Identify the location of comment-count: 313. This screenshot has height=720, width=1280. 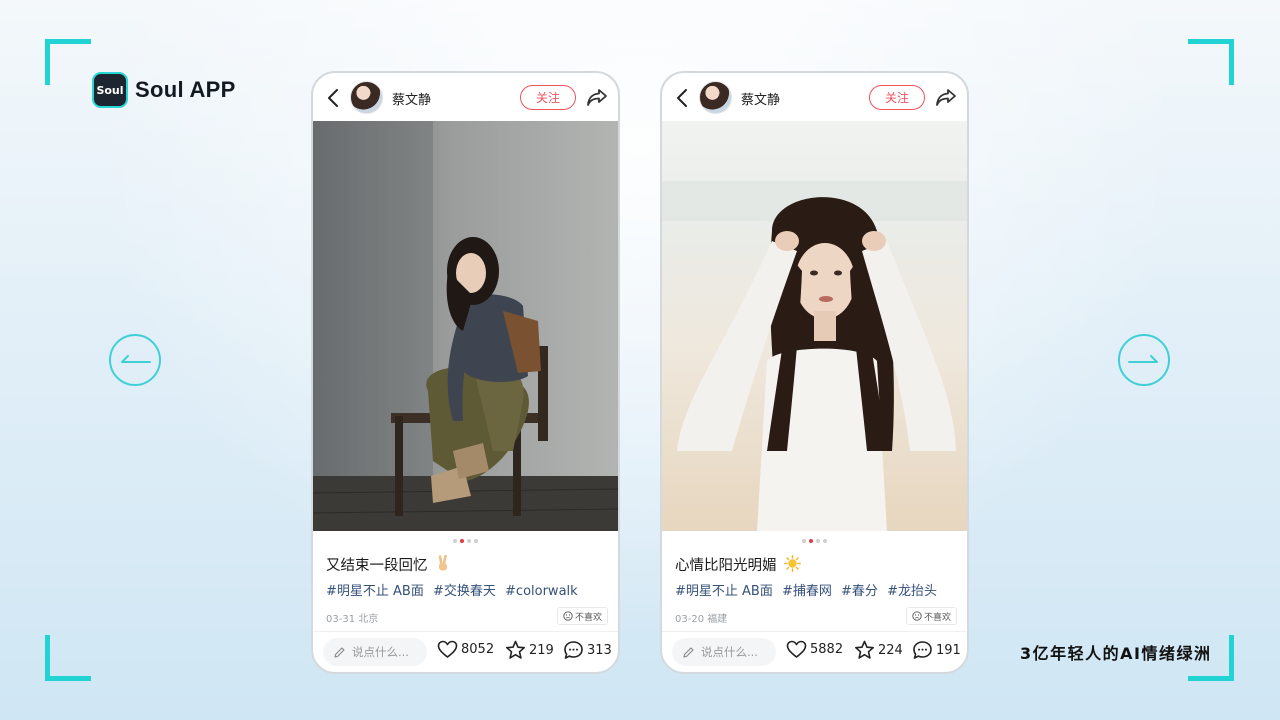
(599, 650).